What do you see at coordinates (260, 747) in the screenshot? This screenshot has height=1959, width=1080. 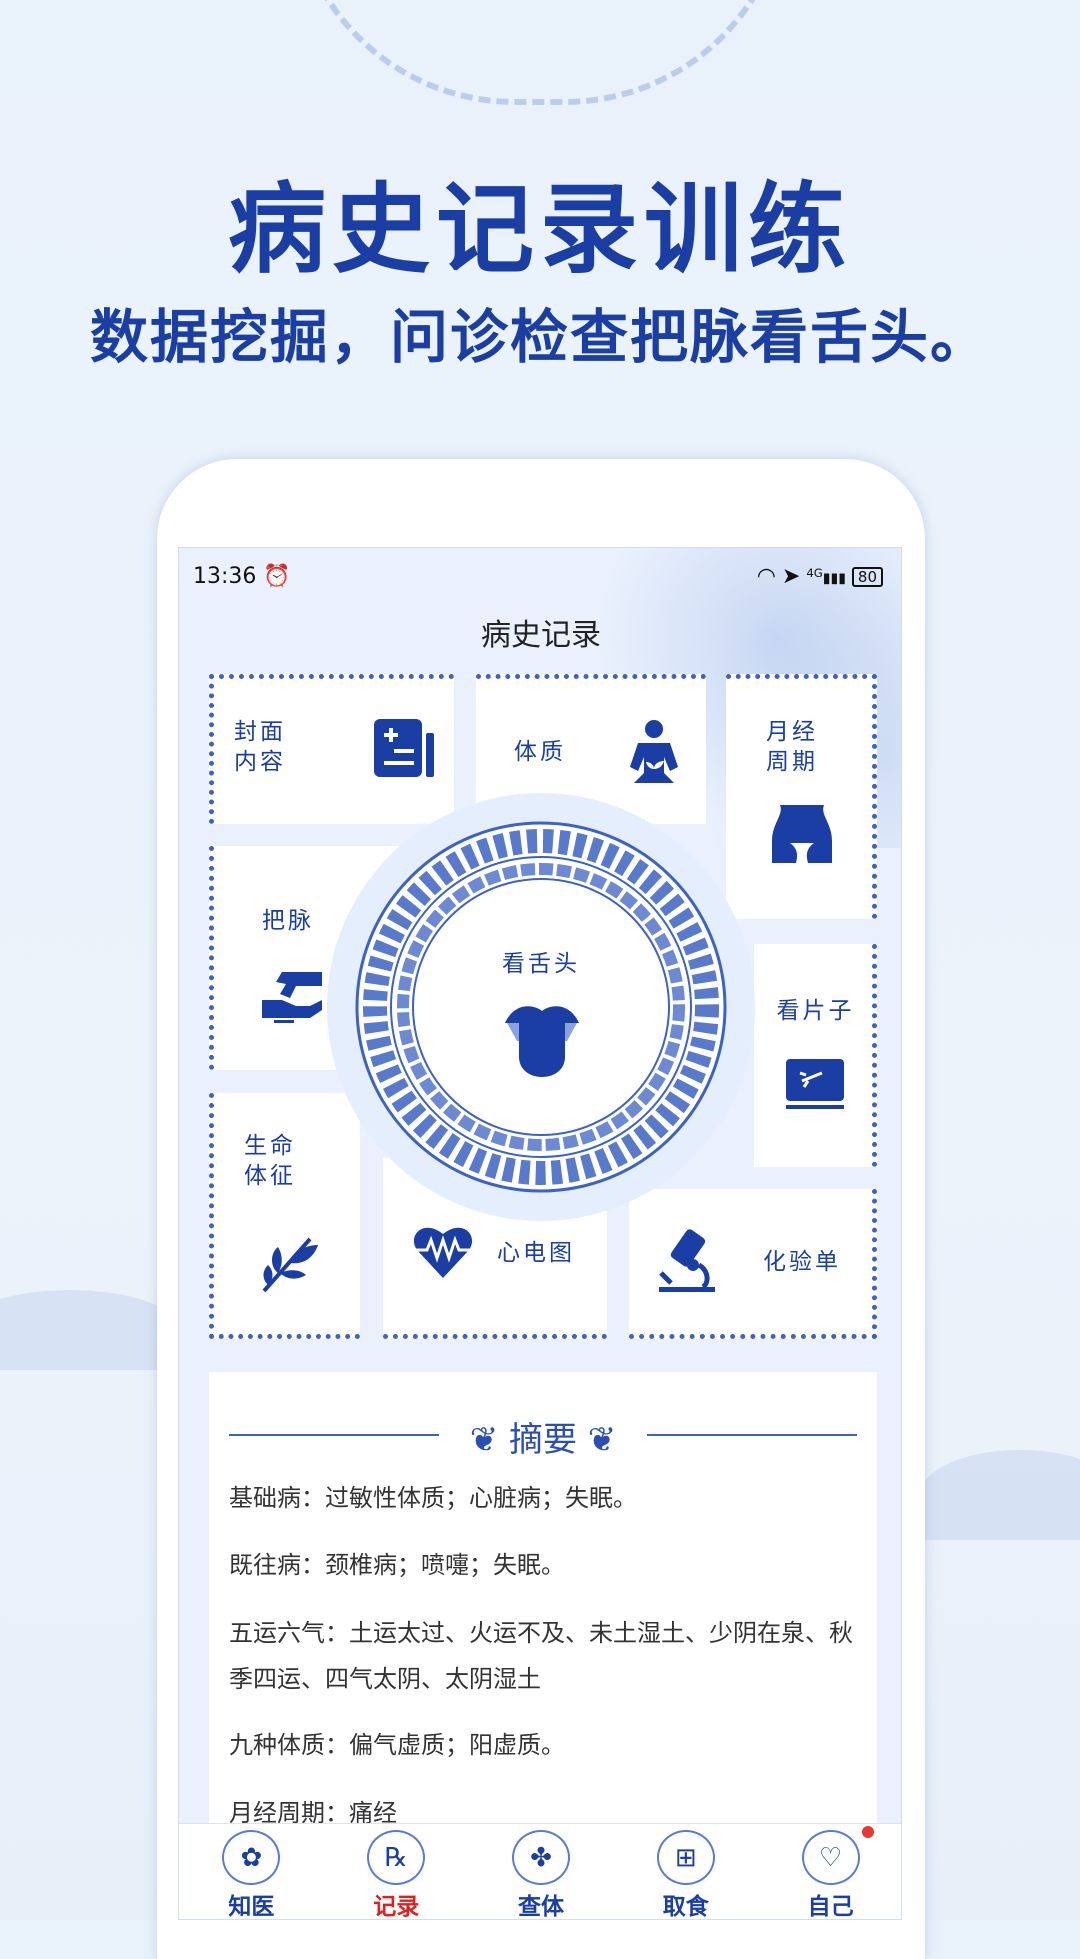 I see `tile-label: 封面 内容` at bounding box center [260, 747].